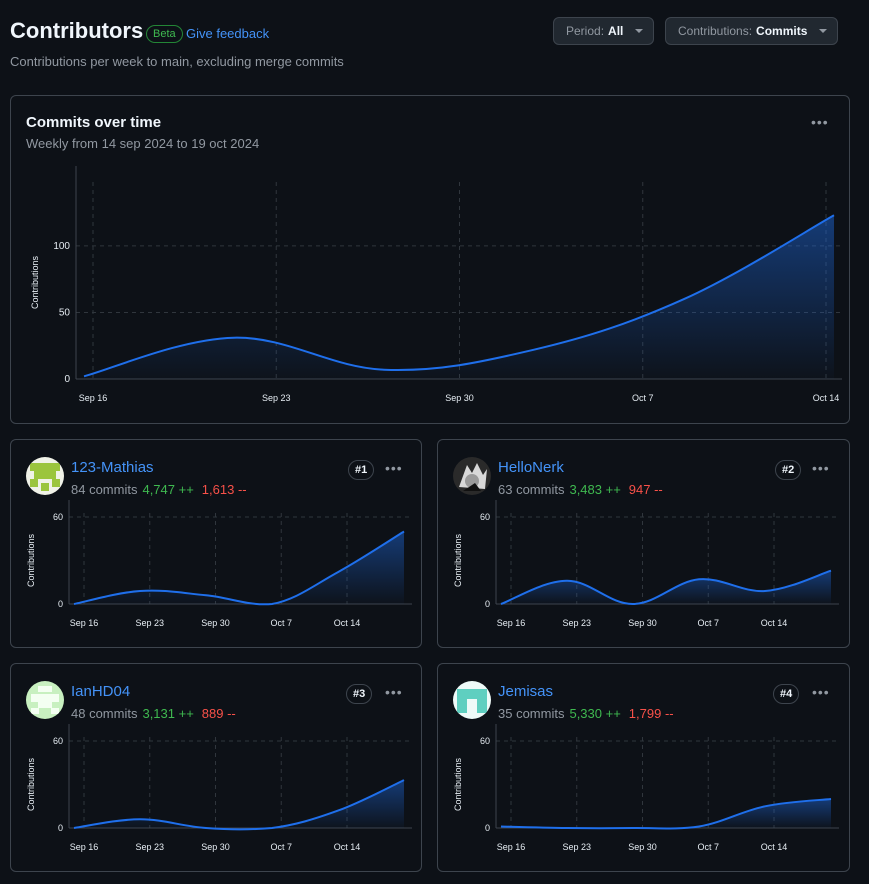 The width and height of the screenshot is (869, 884). What do you see at coordinates (61, 246) in the screenshot?
I see `y-tick-label: 100` at bounding box center [61, 246].